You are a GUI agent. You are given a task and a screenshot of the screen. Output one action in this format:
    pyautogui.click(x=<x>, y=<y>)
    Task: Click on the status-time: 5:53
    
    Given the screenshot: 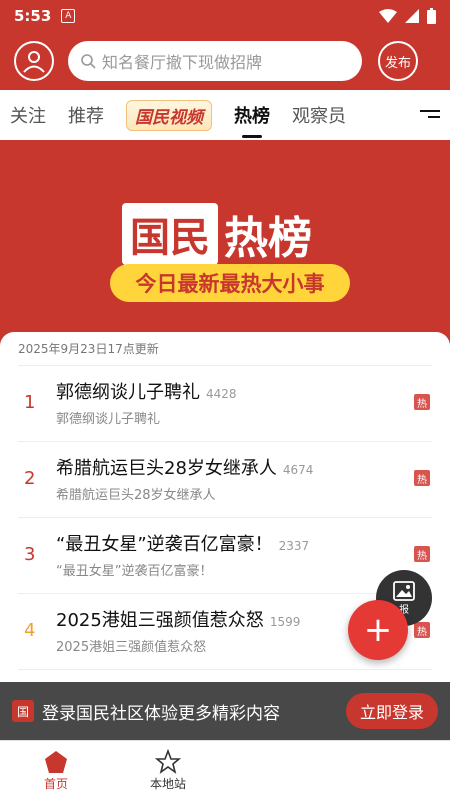 What is the action you would take?
    pyautogui.click(x=33, y=16)
    